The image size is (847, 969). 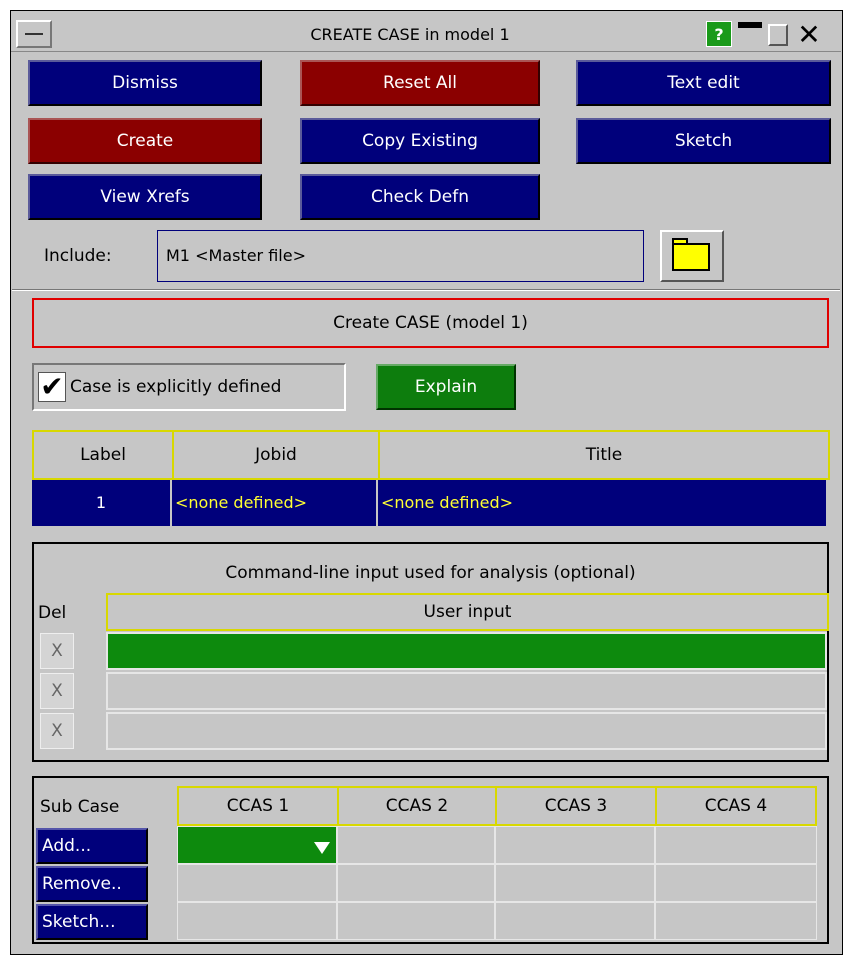 I want to click on view-xrefs-button: View Xrefs, so click(x=145, y=197).